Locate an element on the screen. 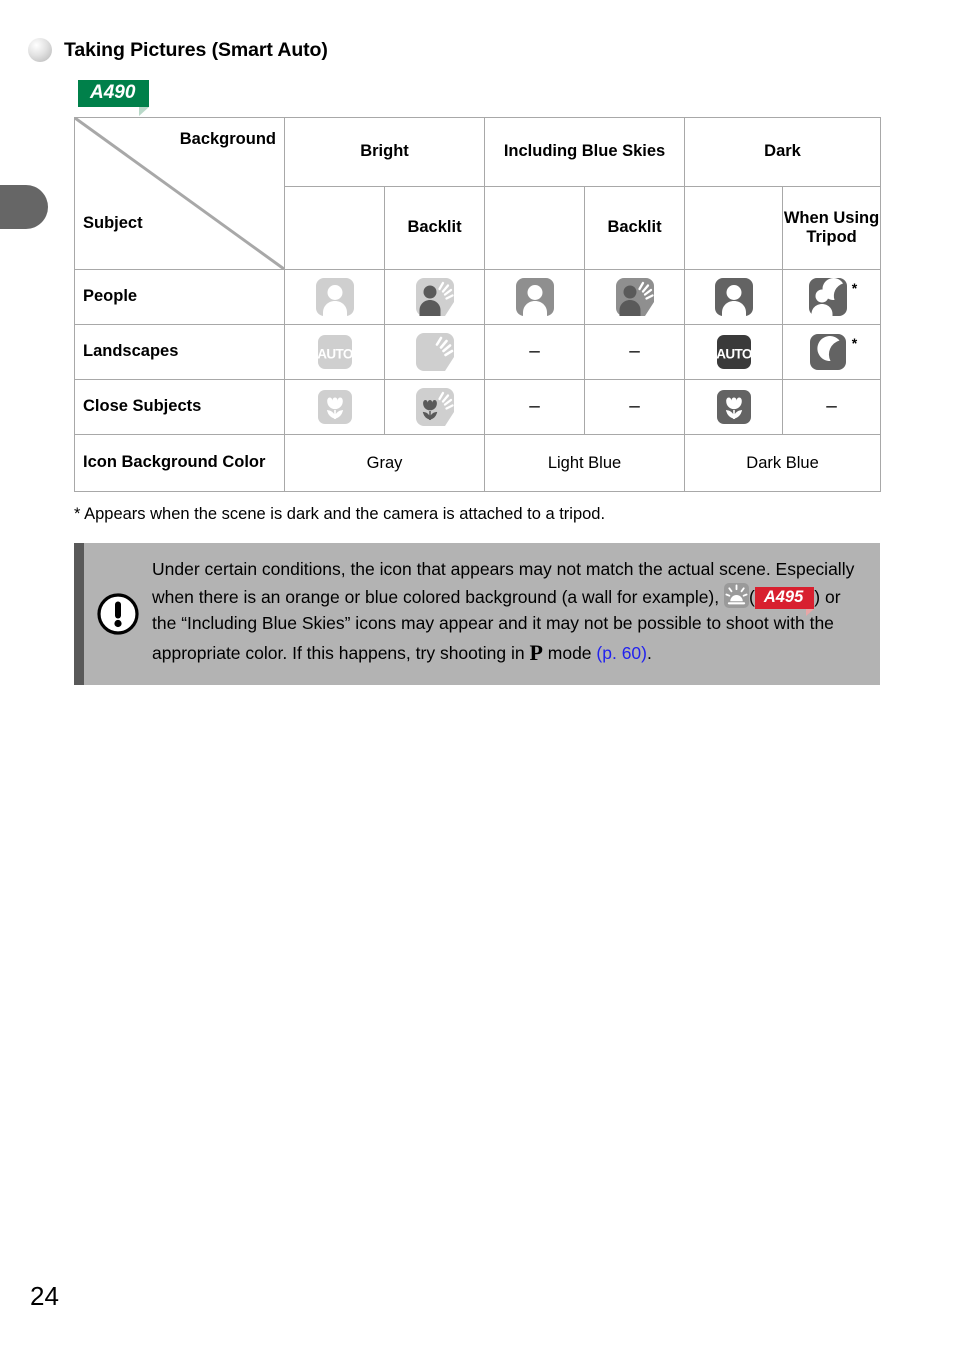  macro-light-icon is located at coordinates (334, 407).